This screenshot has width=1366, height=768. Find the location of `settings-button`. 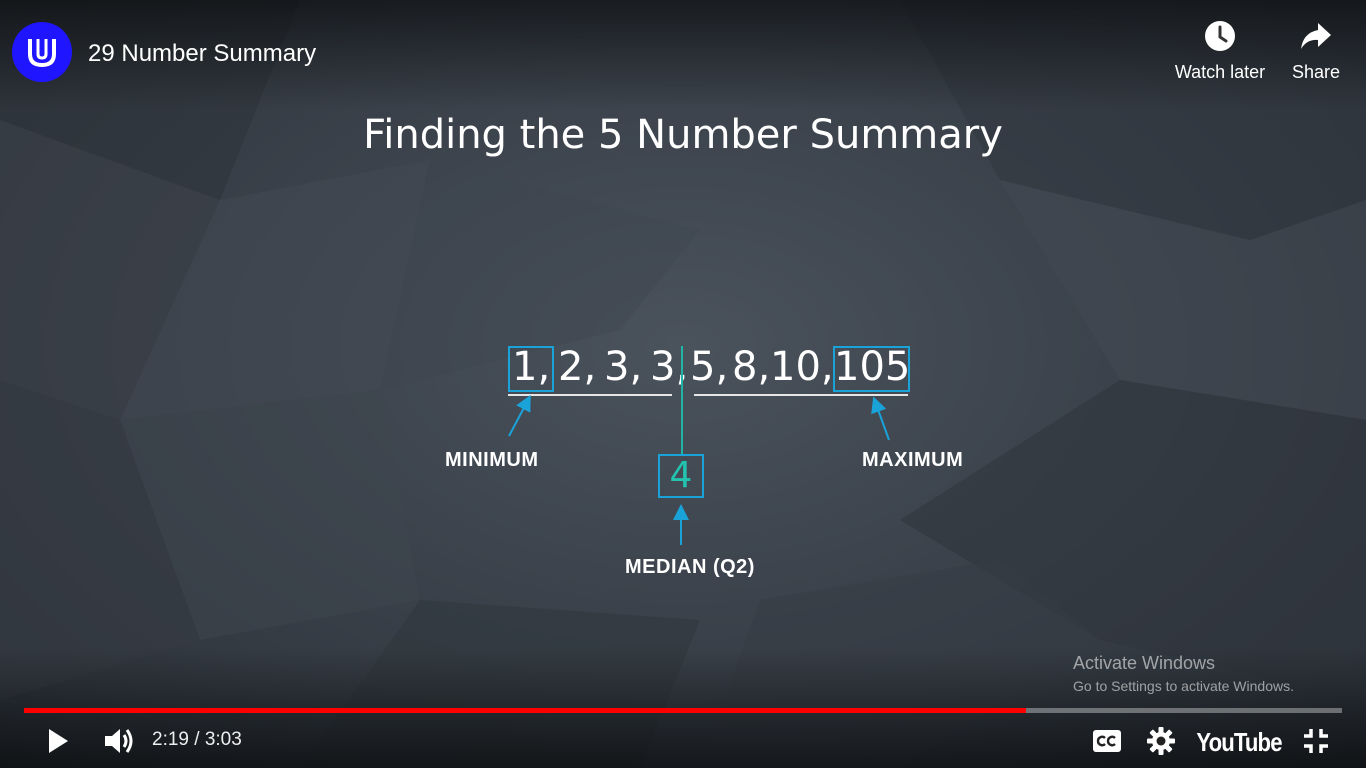

settings-button is located at coordinates (1161, 741).